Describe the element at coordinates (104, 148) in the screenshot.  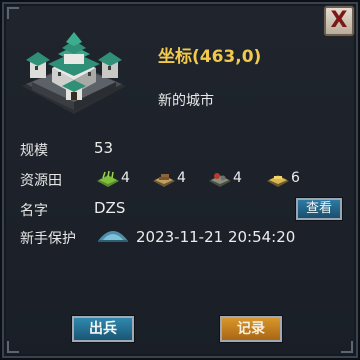
I see `scale-value: 53` at that location.